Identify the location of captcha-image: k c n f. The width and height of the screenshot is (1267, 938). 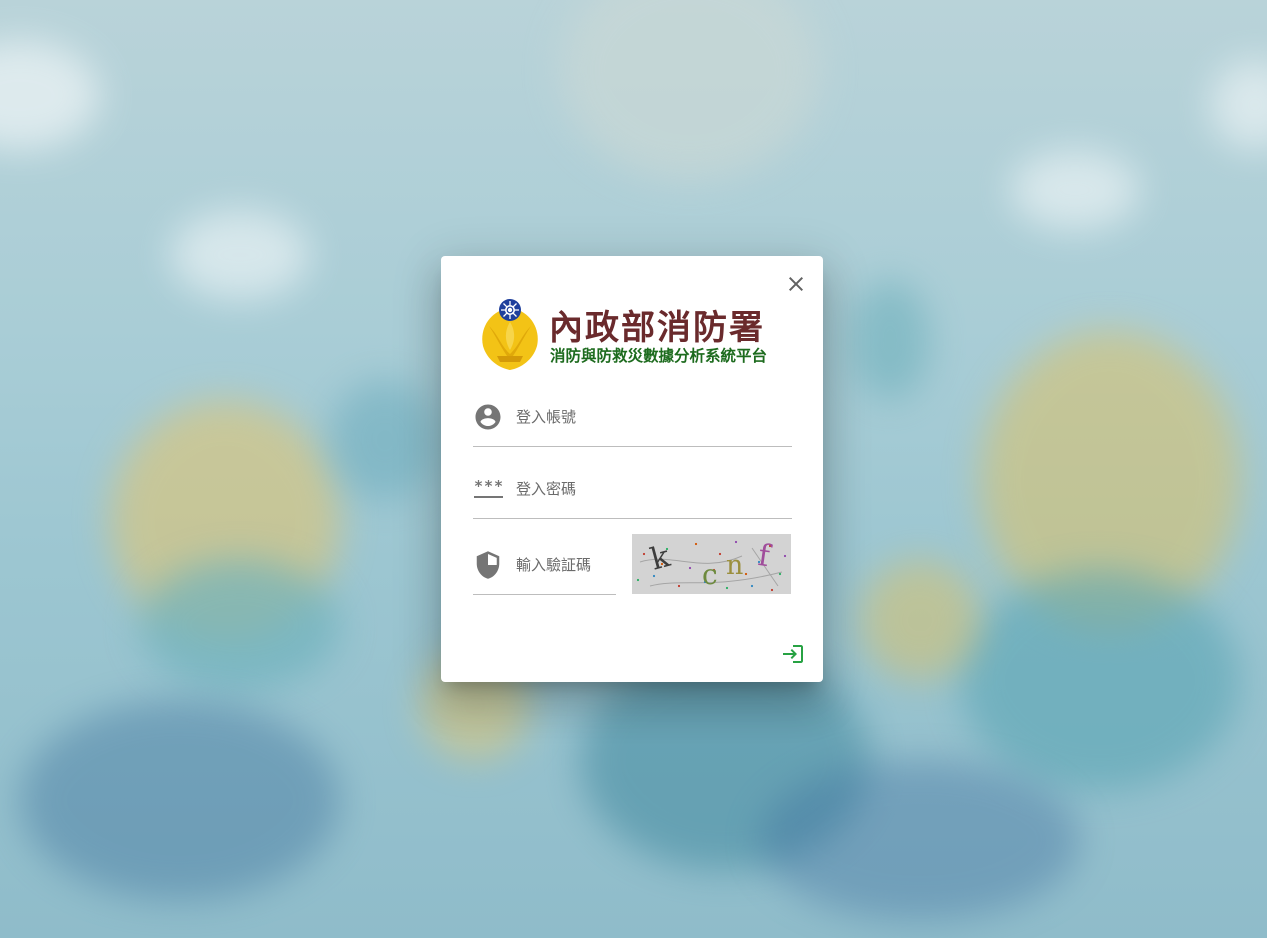
(711, 564).